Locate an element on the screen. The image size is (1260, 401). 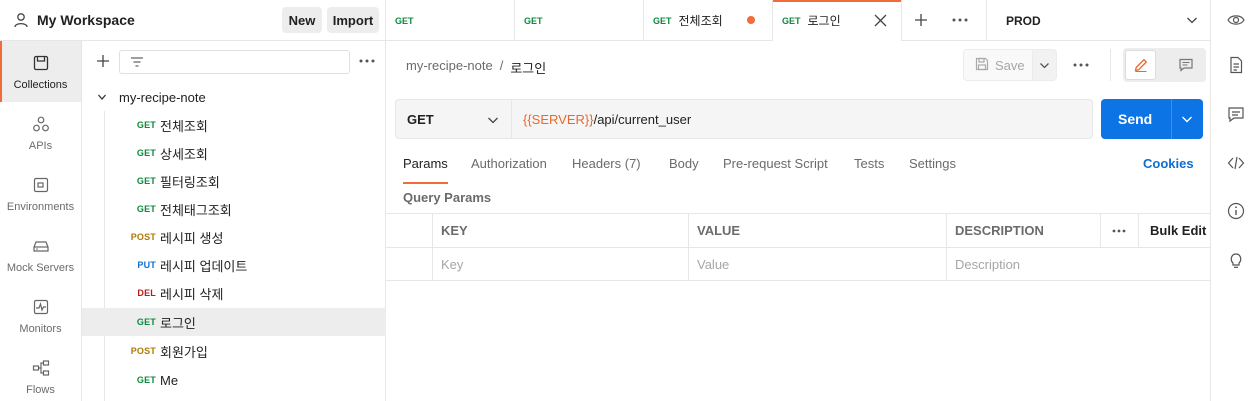
more-options-icon is located at coordinates (367, 61).